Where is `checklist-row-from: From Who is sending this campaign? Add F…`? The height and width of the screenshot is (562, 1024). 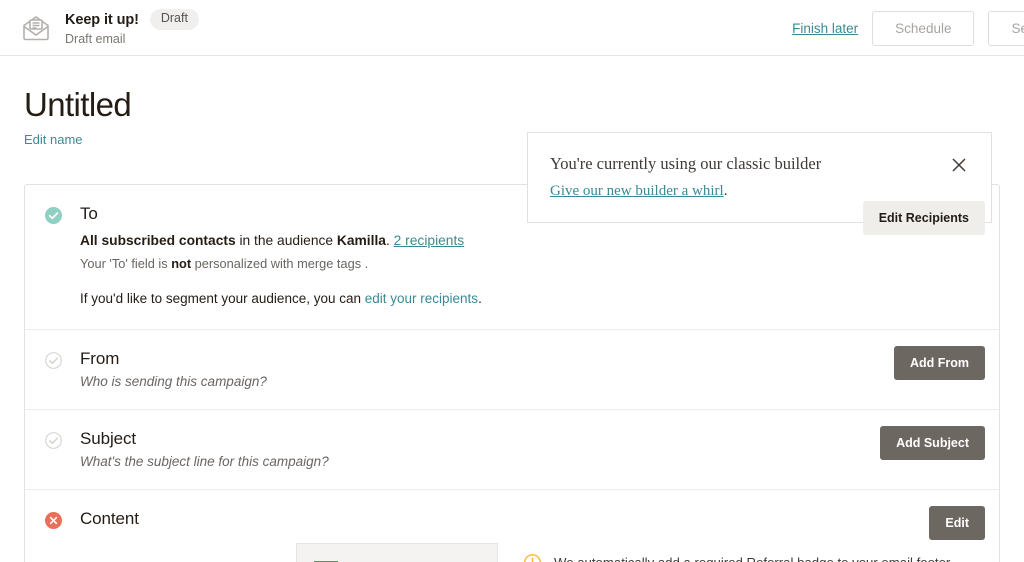 checklist-row-from: From Who is sending this campaign? Add F… is located at coordinates (512, 370).